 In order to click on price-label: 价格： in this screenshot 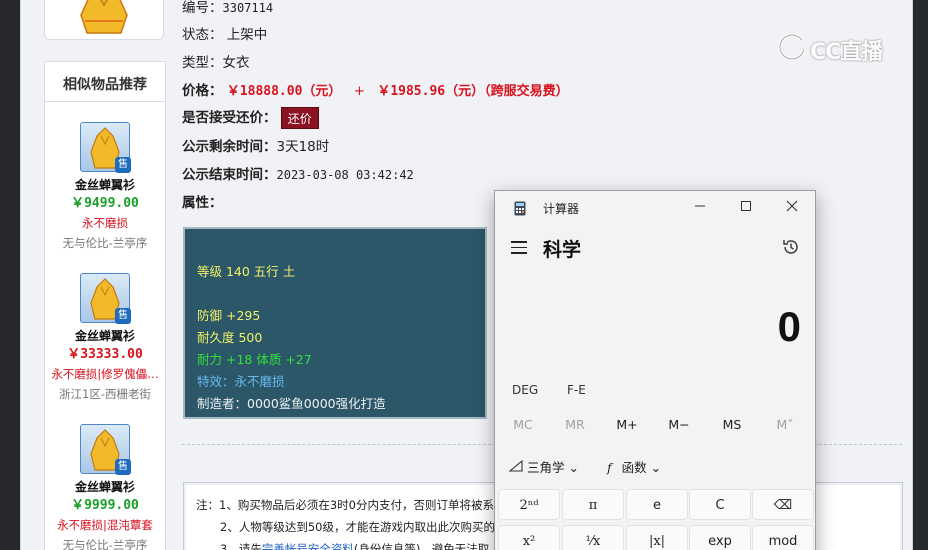, I will do `click(202, 91)`.